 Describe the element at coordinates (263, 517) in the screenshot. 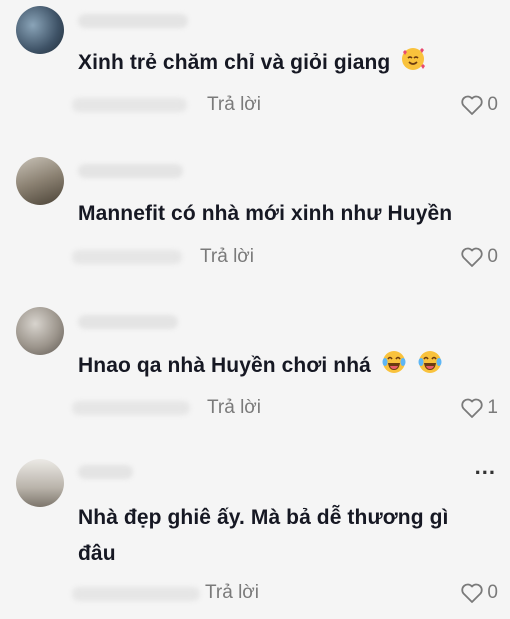

I see `comment-text-line: Nhà đẹp ghiê ấy. Mà bả dễ thương gì` at that location.